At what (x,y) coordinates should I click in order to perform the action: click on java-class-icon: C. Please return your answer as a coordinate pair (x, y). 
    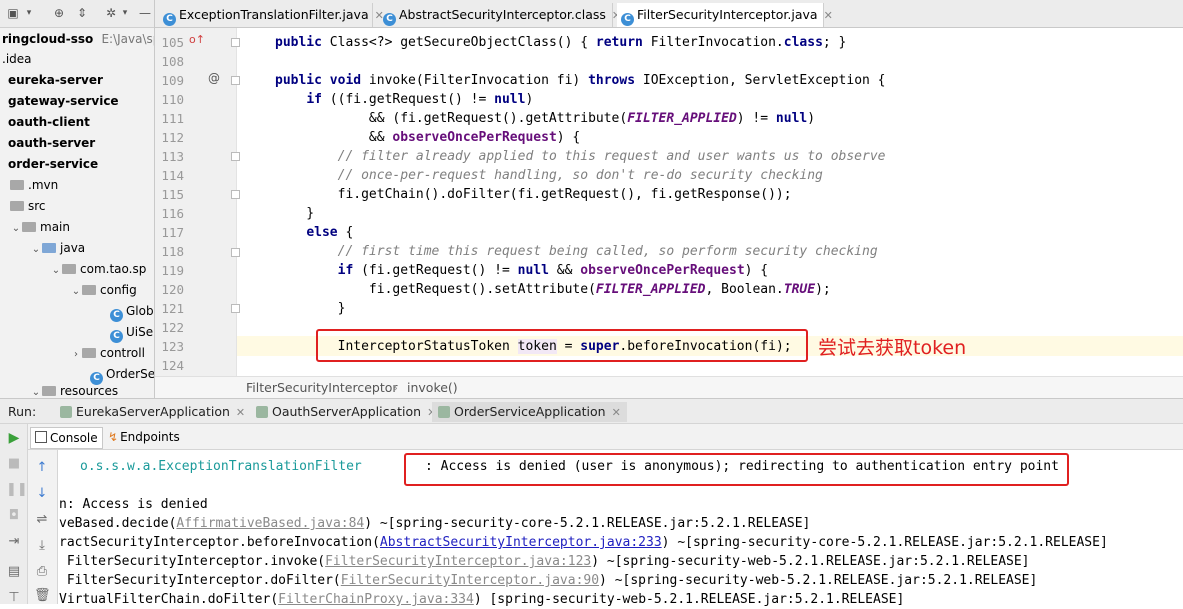
    Looking at the image, I should click on (169, 19).